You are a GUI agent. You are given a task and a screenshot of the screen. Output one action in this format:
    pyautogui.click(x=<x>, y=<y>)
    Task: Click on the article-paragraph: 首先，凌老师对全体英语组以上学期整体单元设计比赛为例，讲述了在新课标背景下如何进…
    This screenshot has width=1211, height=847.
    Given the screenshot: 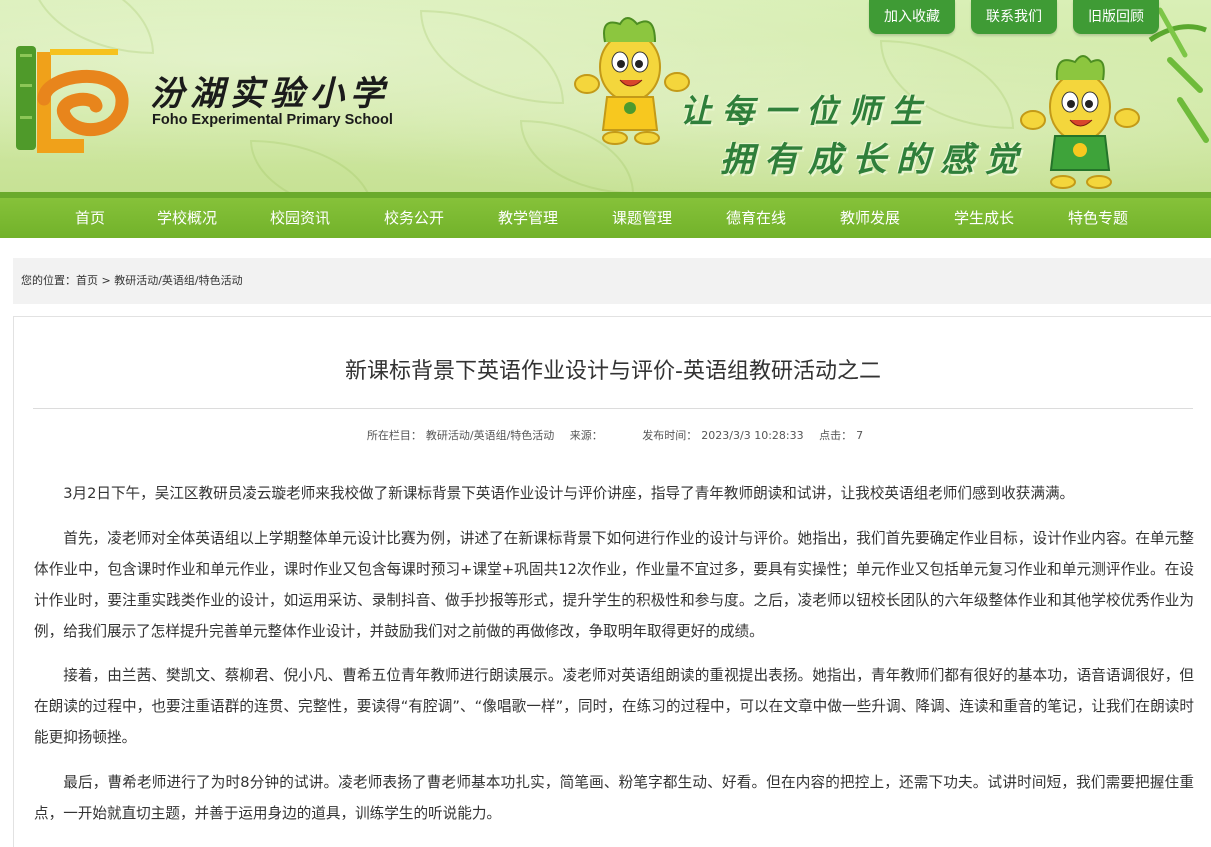 What is the action you would take?
    pyautogui.click(x=614, y=585)
    